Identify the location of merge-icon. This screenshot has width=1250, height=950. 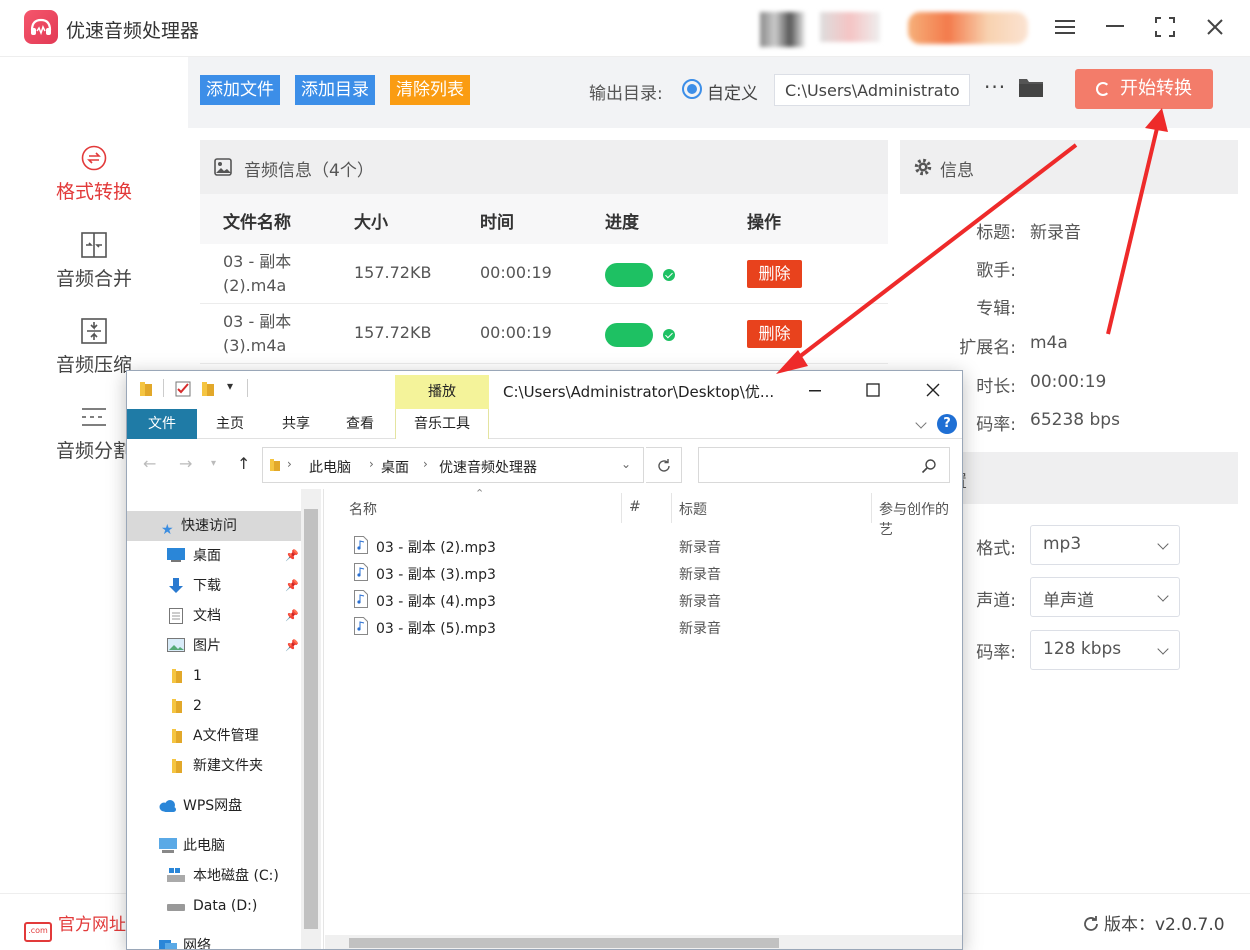
(94, 245).